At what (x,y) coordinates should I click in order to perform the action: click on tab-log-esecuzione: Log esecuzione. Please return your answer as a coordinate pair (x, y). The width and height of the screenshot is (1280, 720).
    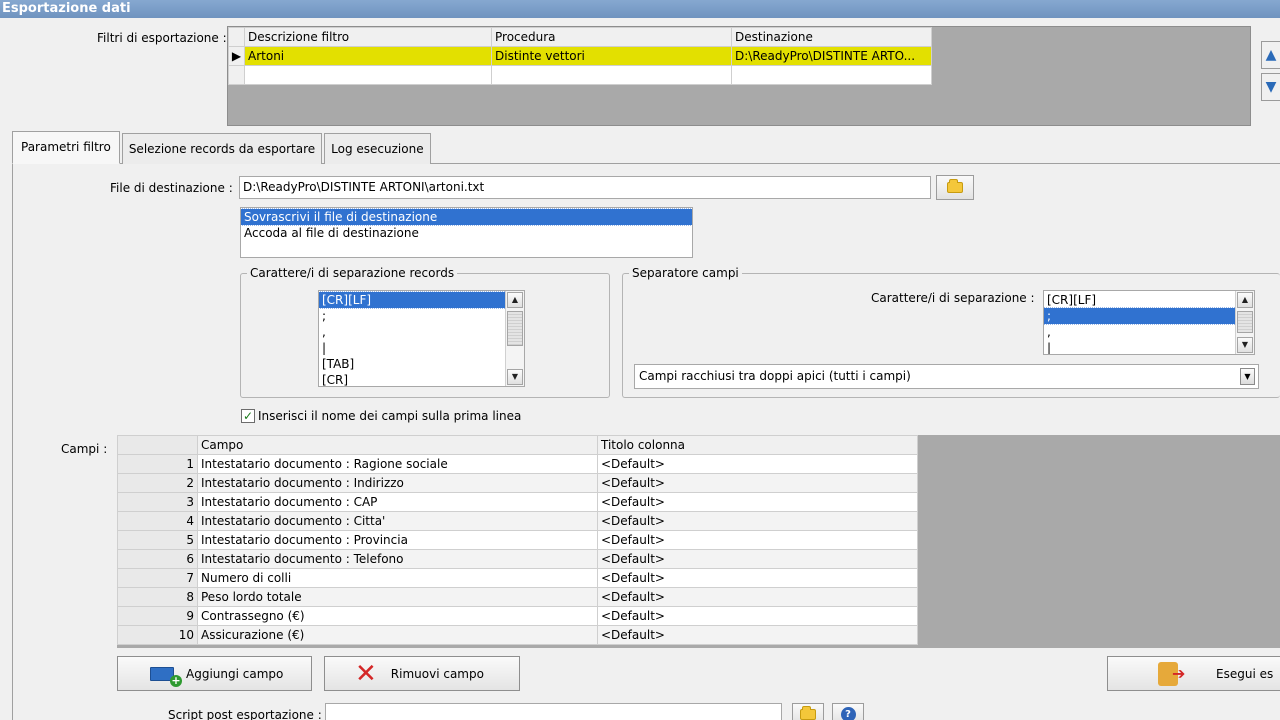
    Looking at the image, I should click on (377, 148).